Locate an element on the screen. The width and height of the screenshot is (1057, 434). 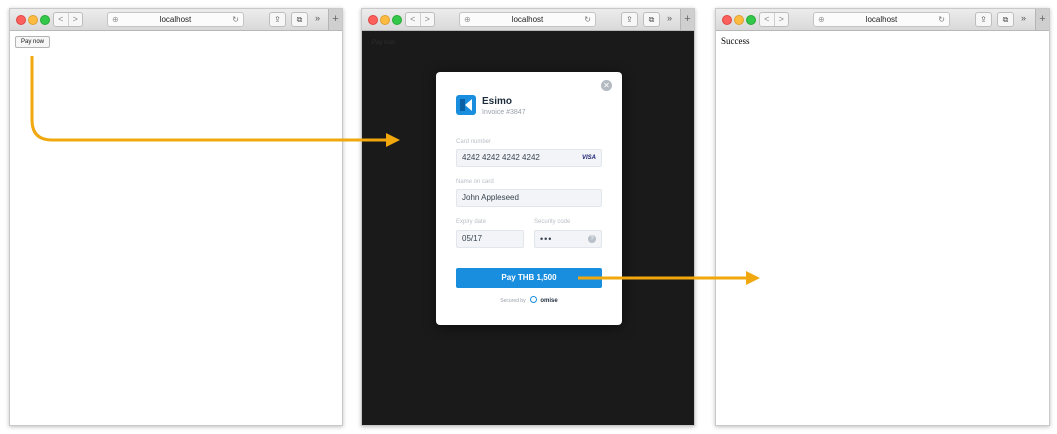
name-on-card-value: John Appleseed is located at coordinates (490, 197).